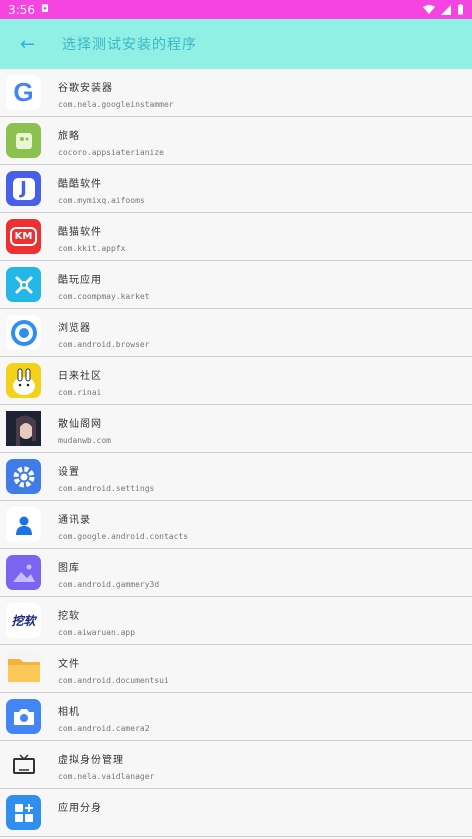 The height and width of the screenshot is (839, 472). What do you see at coordinates (44, 9) in the screenshot?
I see `shield-icon: ◘` at bounding box center [44, 9].